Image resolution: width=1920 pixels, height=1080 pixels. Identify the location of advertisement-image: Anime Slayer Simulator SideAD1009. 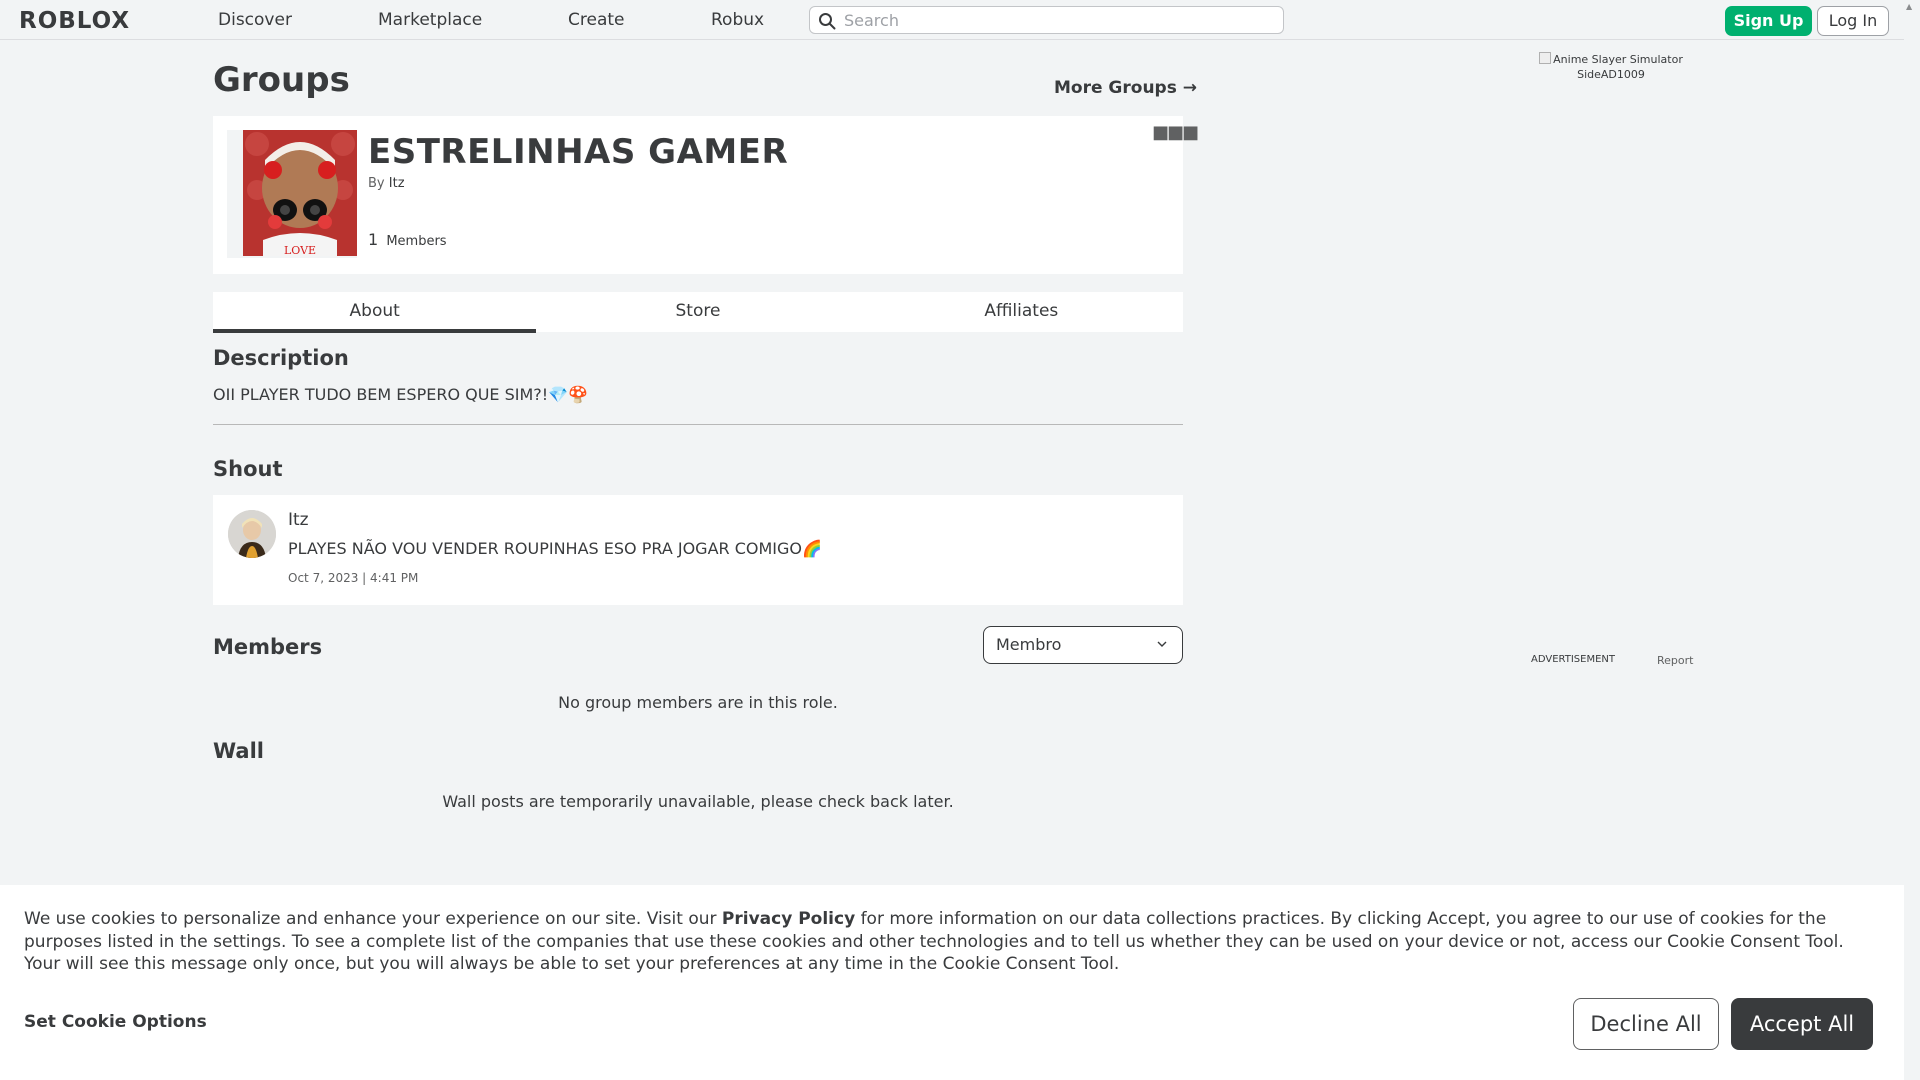
(1611, 67).